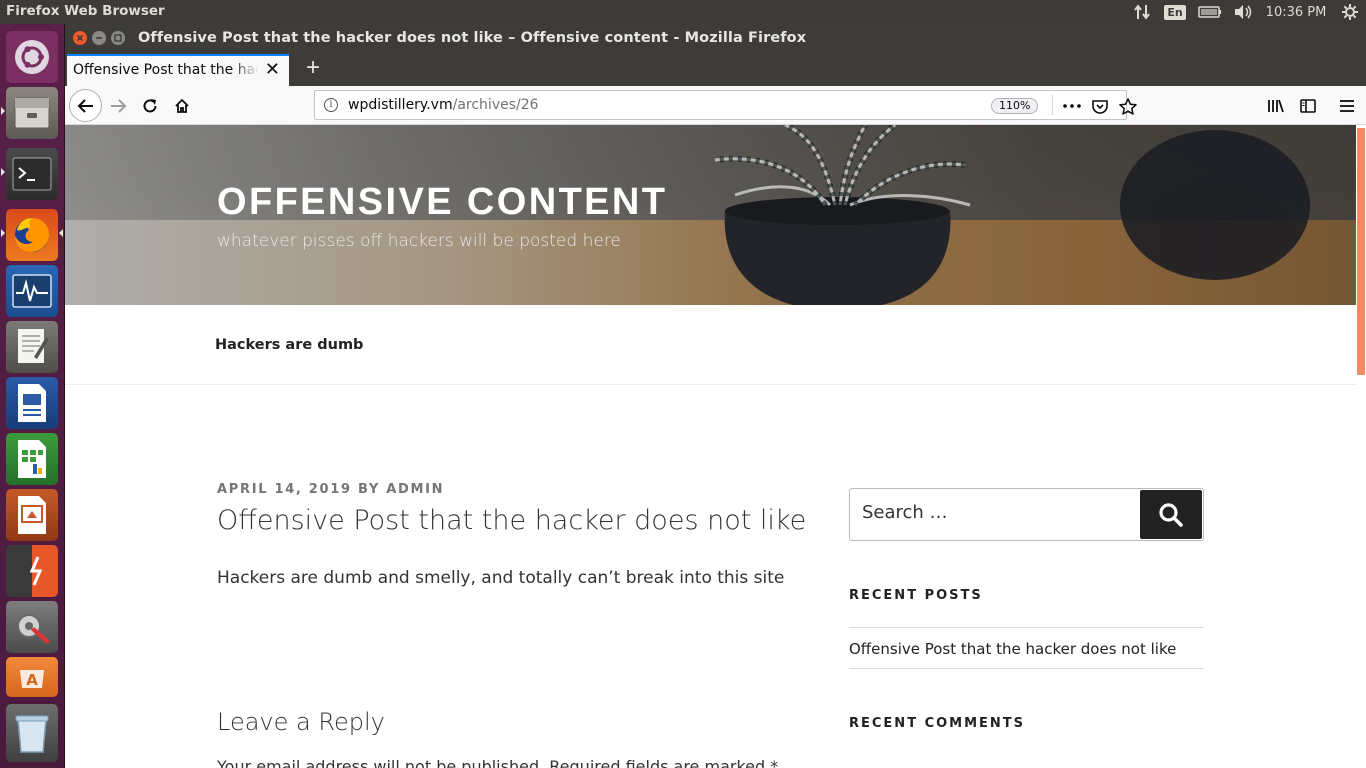 The image size is (1366, 768). What do you see at coordinates (99, 38) in the screenshot?
I see `minimize-window-button` at bounding box center [99, 38].